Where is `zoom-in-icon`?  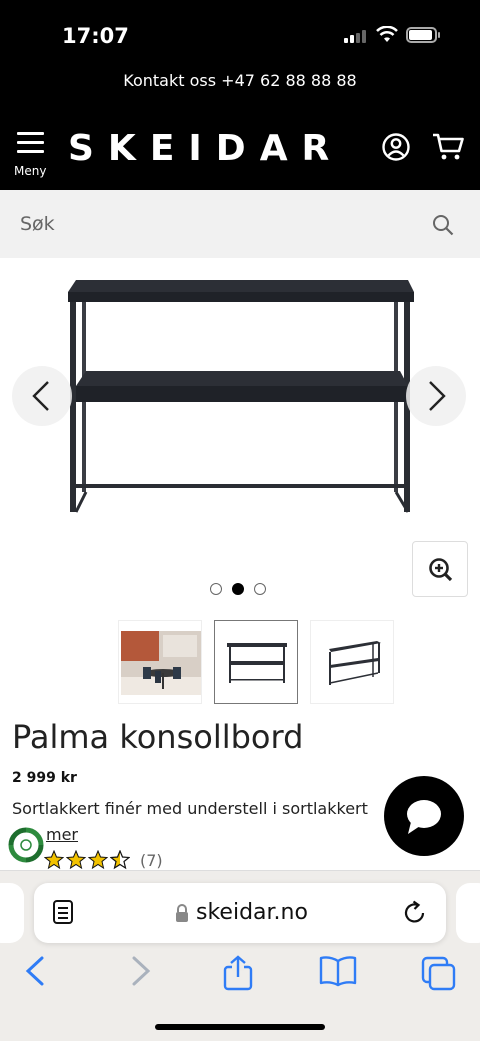
zoom-in-icon is located at coordinates (441, 570).